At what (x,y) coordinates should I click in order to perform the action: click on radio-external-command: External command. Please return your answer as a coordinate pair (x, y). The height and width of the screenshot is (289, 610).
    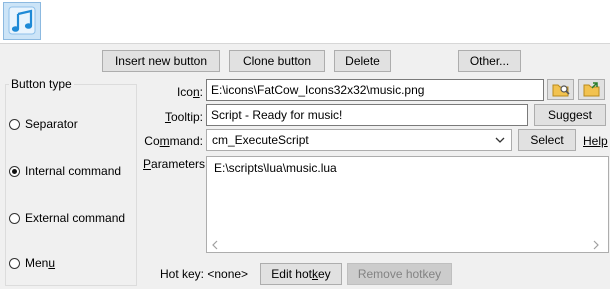
    Looking at the image, I should click on (67, 218).